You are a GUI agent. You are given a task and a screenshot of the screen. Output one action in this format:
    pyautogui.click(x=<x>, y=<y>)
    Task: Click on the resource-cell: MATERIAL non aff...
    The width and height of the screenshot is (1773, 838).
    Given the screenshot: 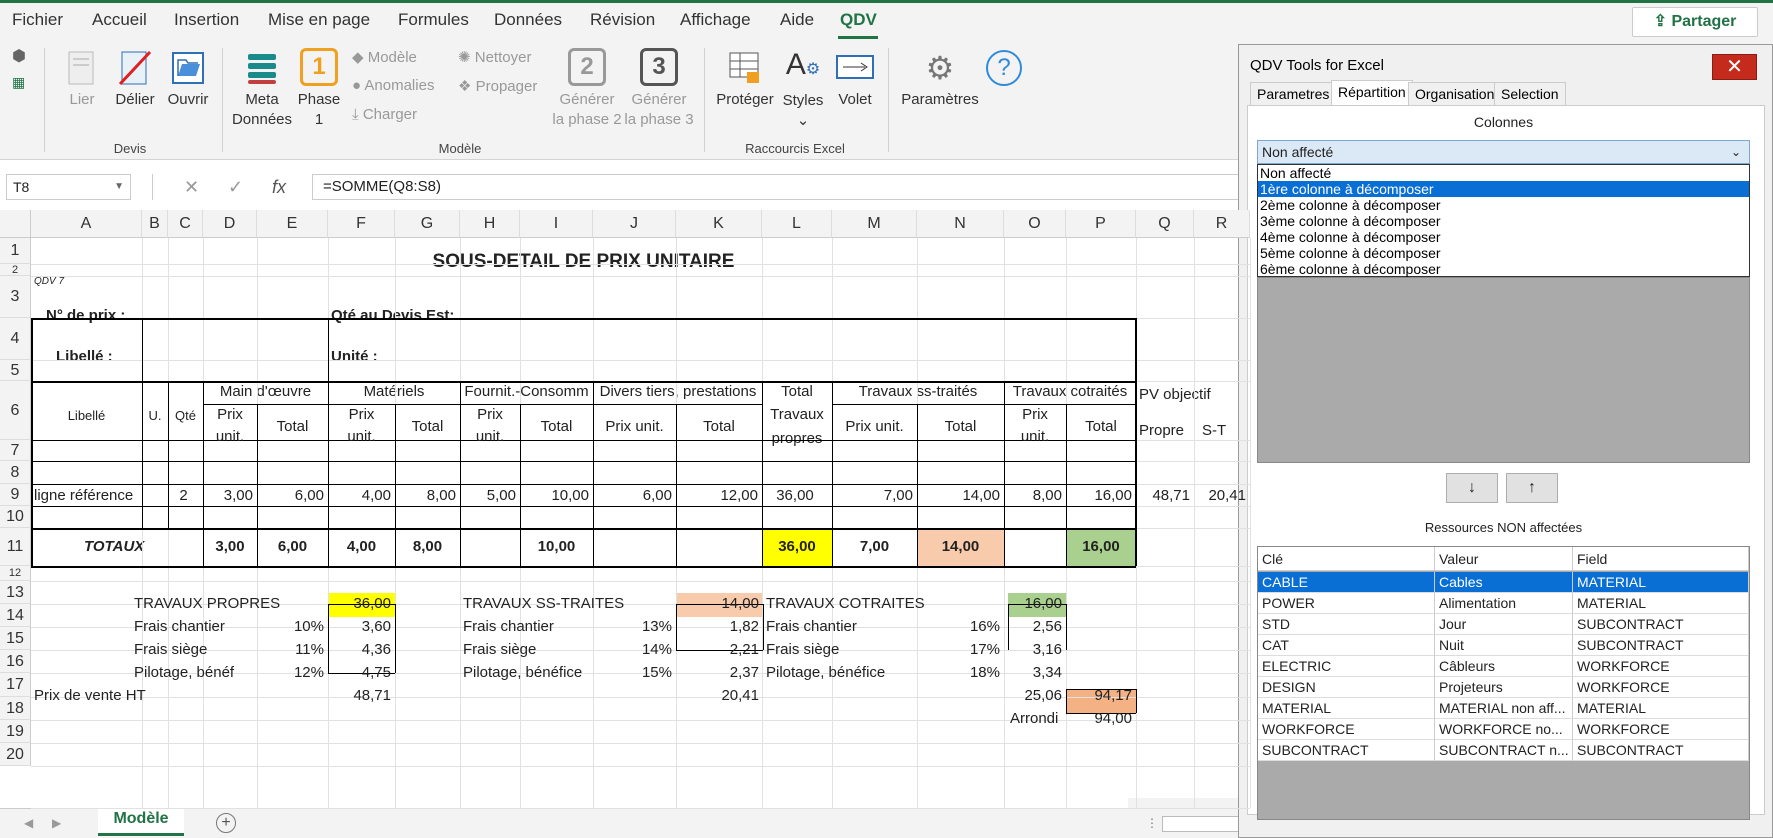 What is the action you would take?
    pyautogui.click(x=1504, y=708)
    